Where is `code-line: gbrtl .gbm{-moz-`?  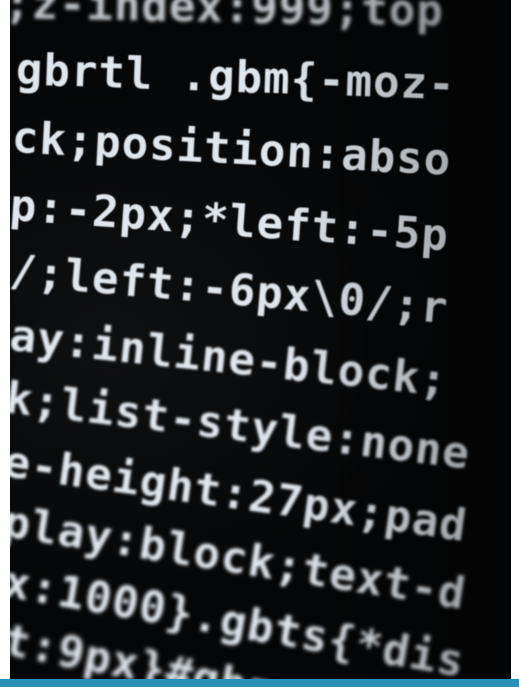
code-line: gbrtl .gbm{-moz- is located at coordinates (236, 77).